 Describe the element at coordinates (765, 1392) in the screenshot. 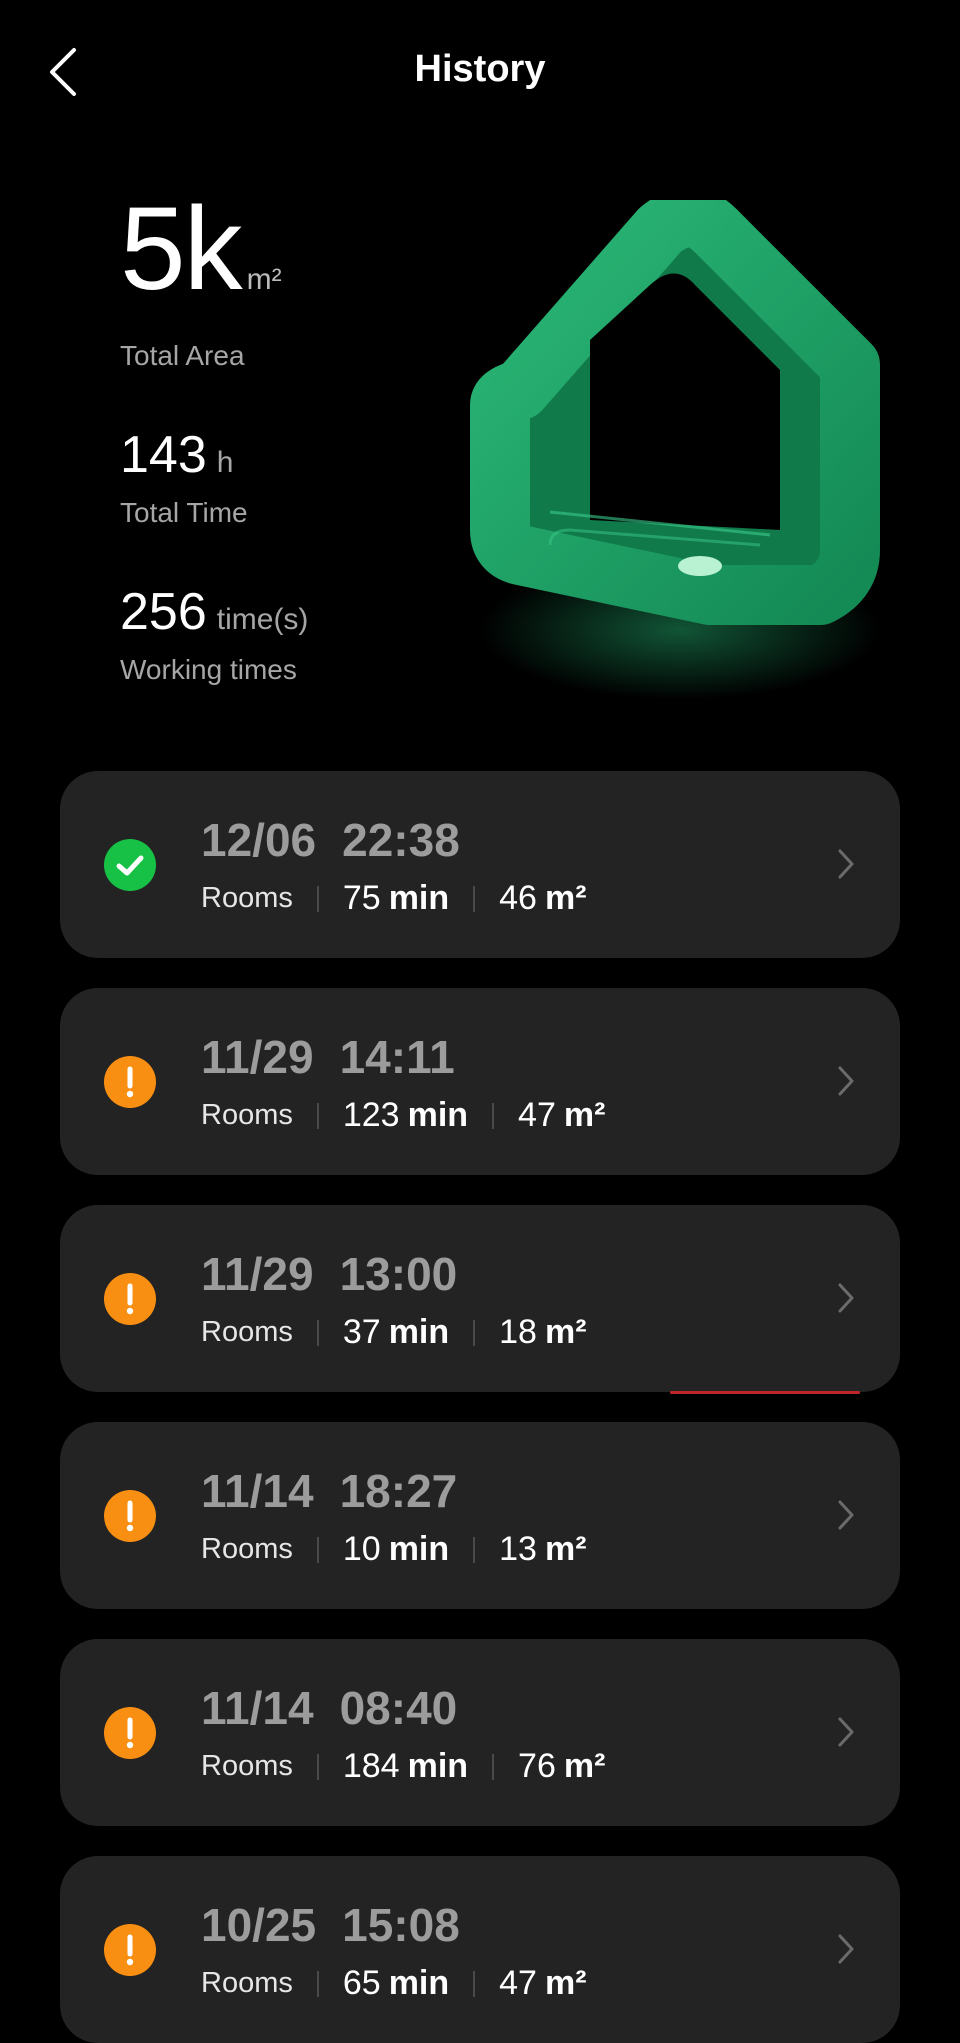

I see `underlay-accent-strip` at that location.